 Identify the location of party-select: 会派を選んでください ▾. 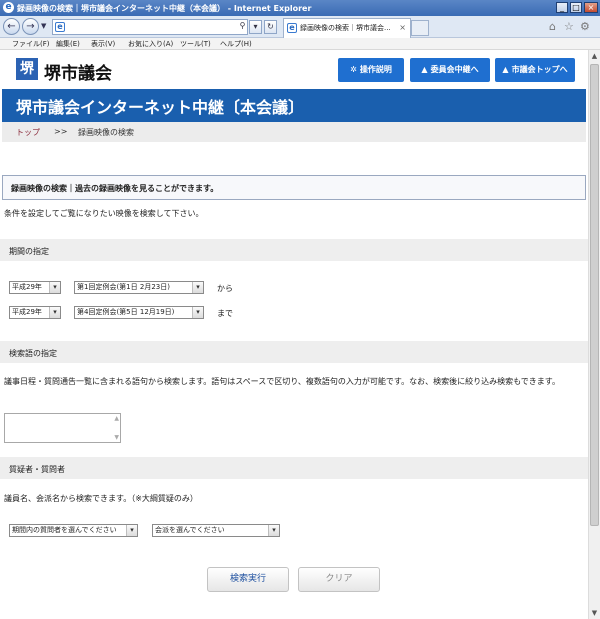
(216, 530).